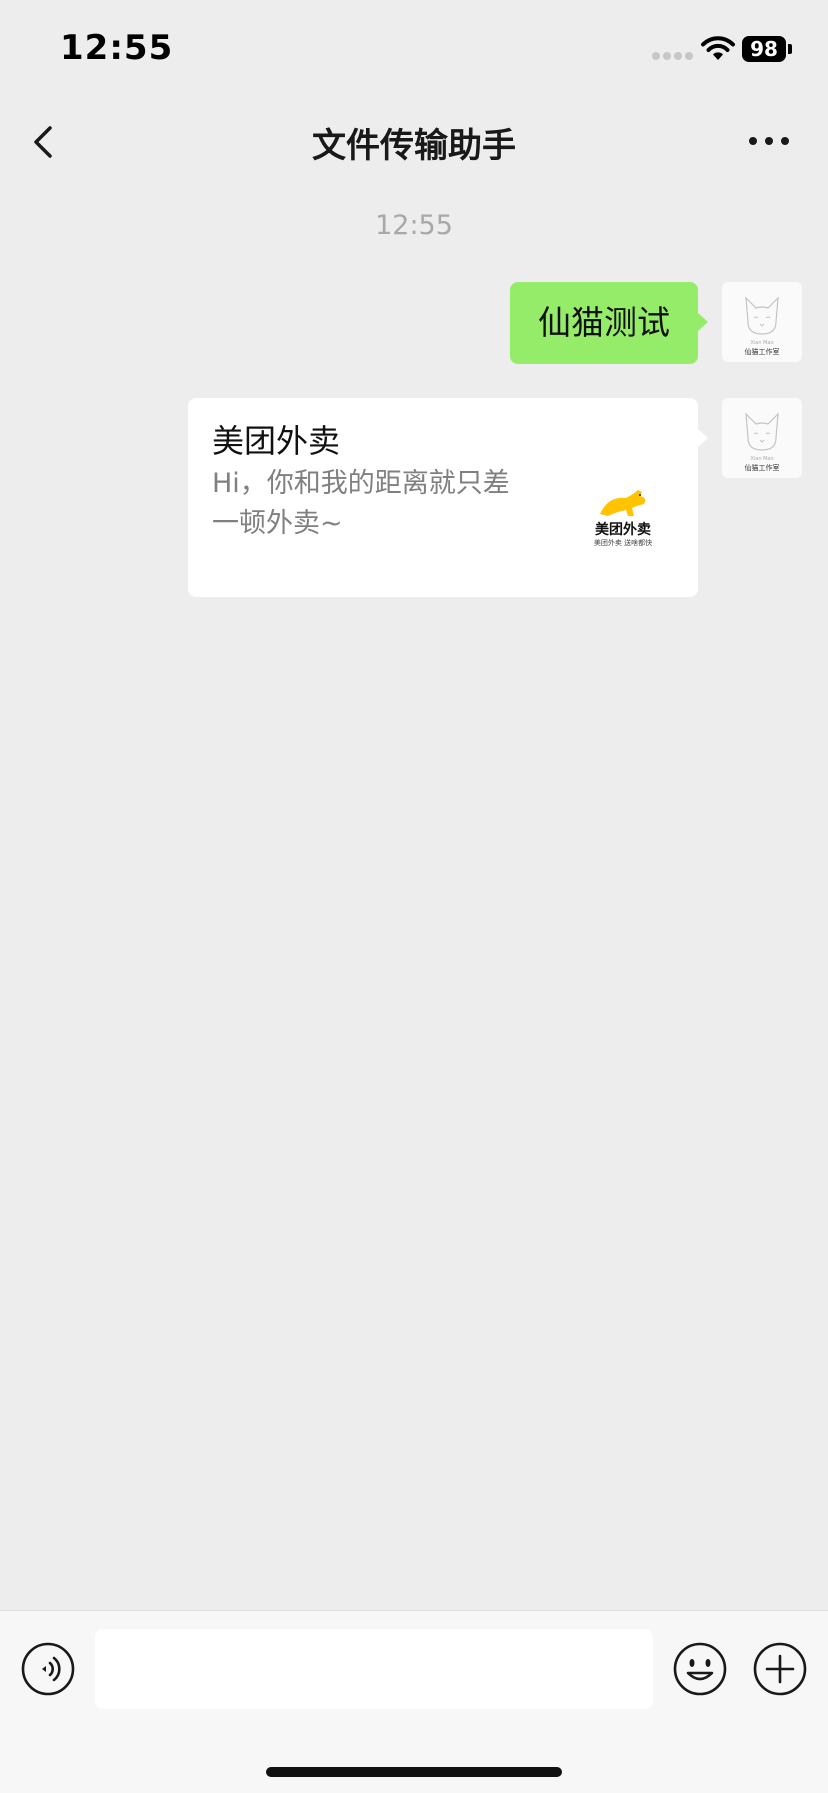  Describe the element at coordinates (414, 50) in the screenshot. I see `status-bar: 12:55 98` at that location.